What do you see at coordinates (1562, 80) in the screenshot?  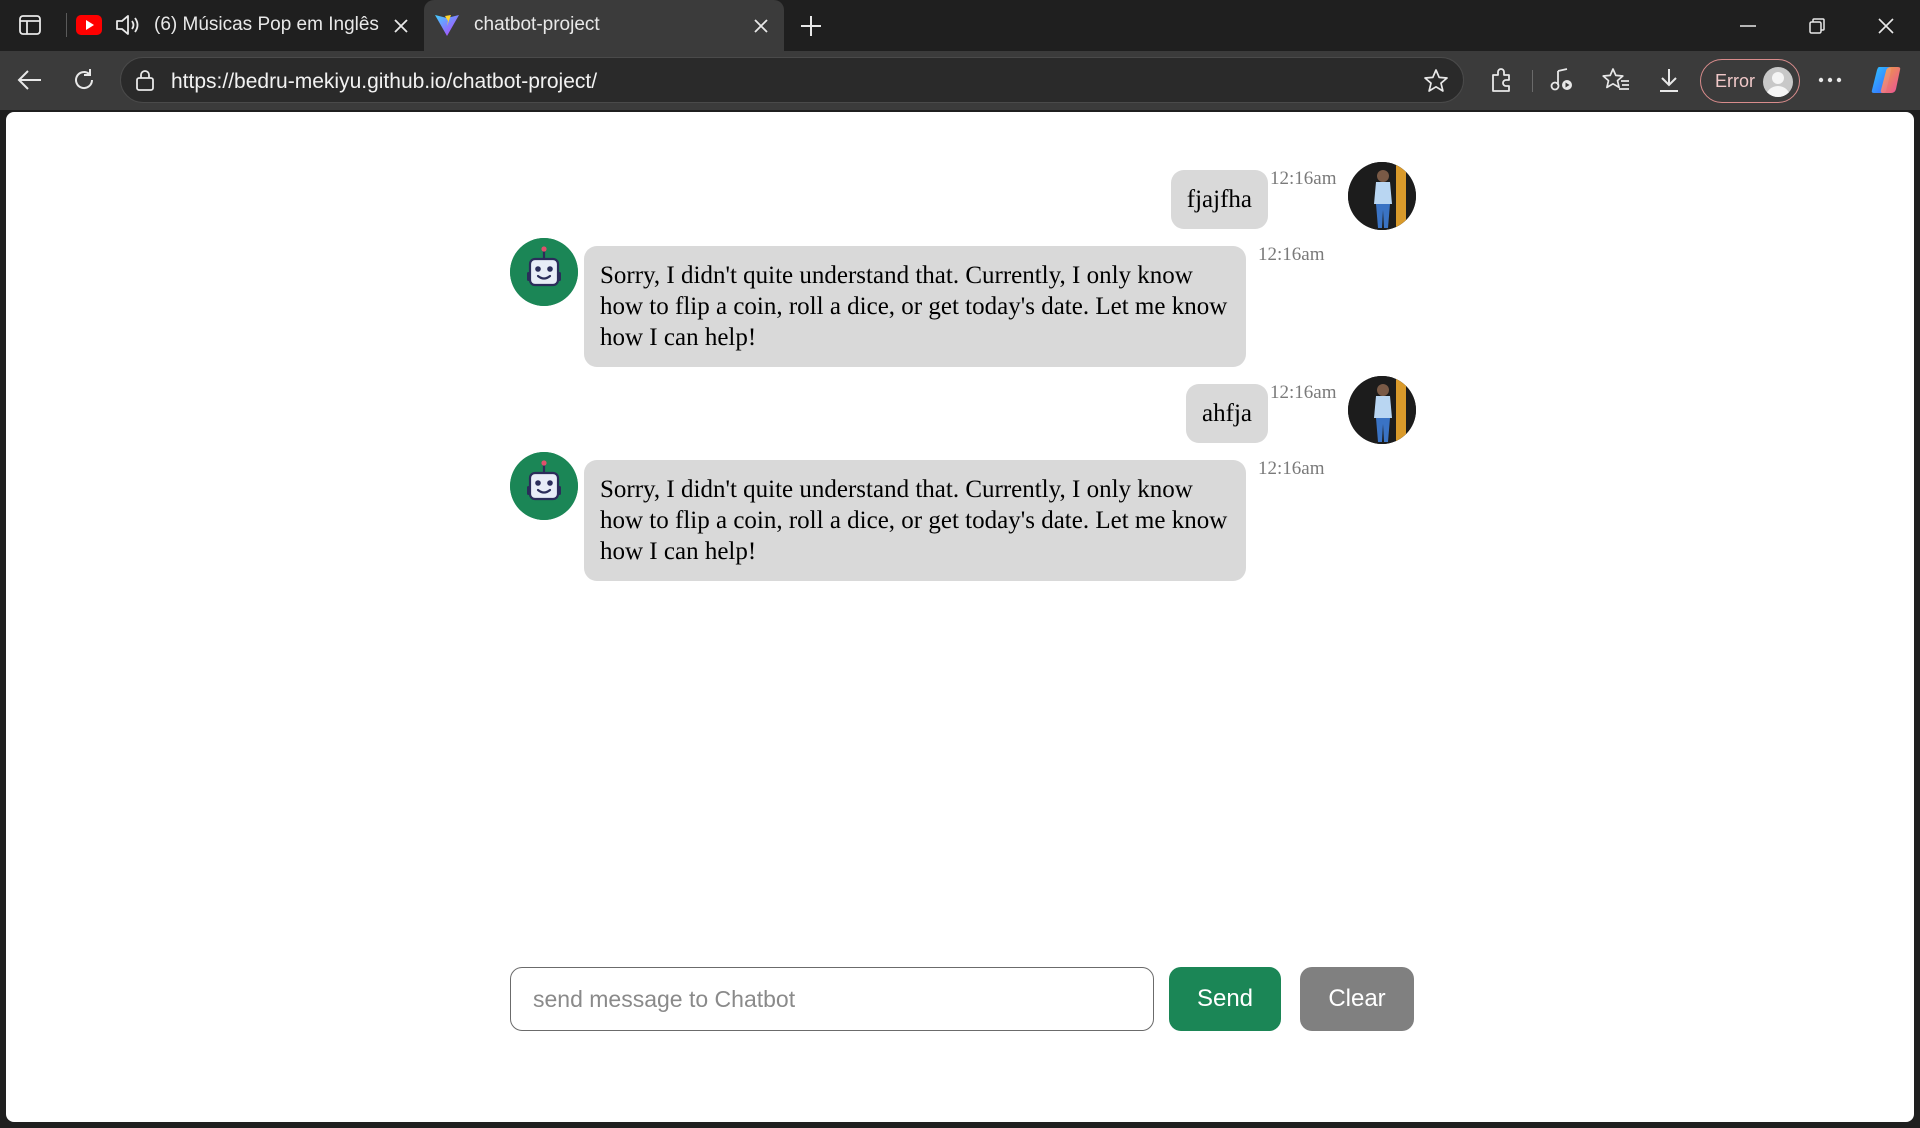 I see `media-control-icon` at bounding box center [1562, 80].